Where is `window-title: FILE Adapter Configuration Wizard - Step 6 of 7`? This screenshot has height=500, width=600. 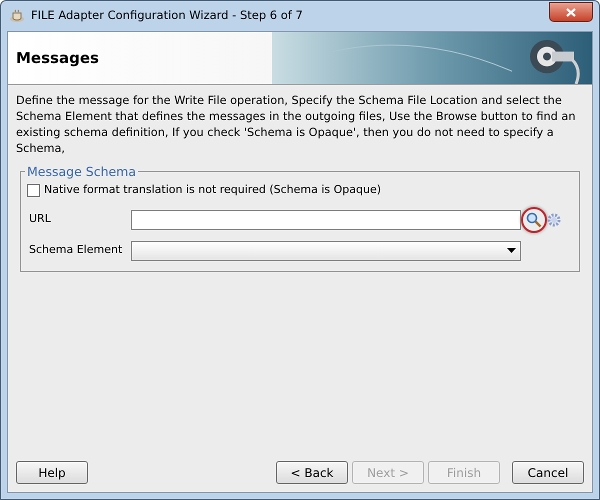
window-title: FILE Adapter Configuration Wizard - Step 6 of 7 is located at coordinates (167, 15).